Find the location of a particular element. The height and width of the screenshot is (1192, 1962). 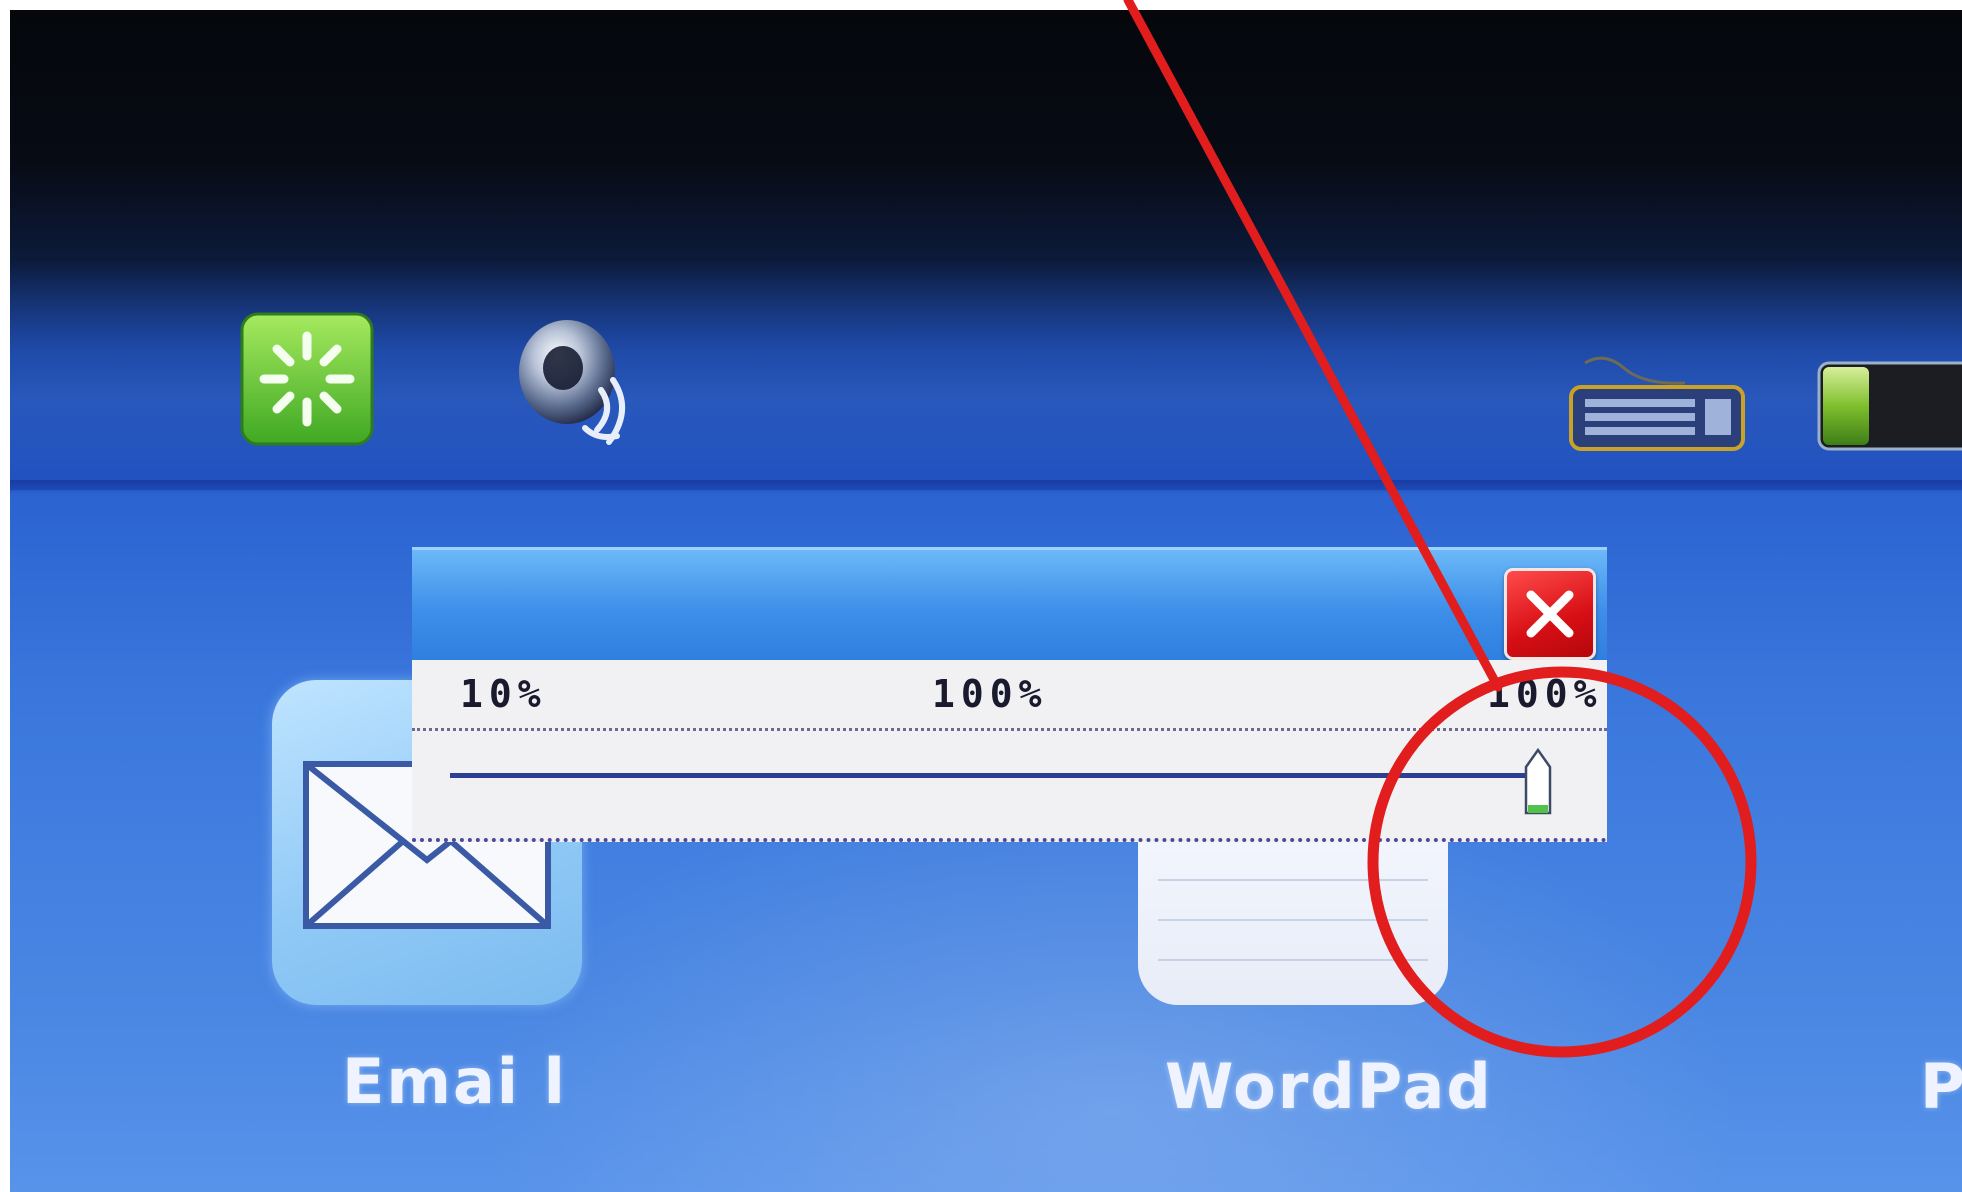

third-app-label: P is located at coordinates (1941, 1086).